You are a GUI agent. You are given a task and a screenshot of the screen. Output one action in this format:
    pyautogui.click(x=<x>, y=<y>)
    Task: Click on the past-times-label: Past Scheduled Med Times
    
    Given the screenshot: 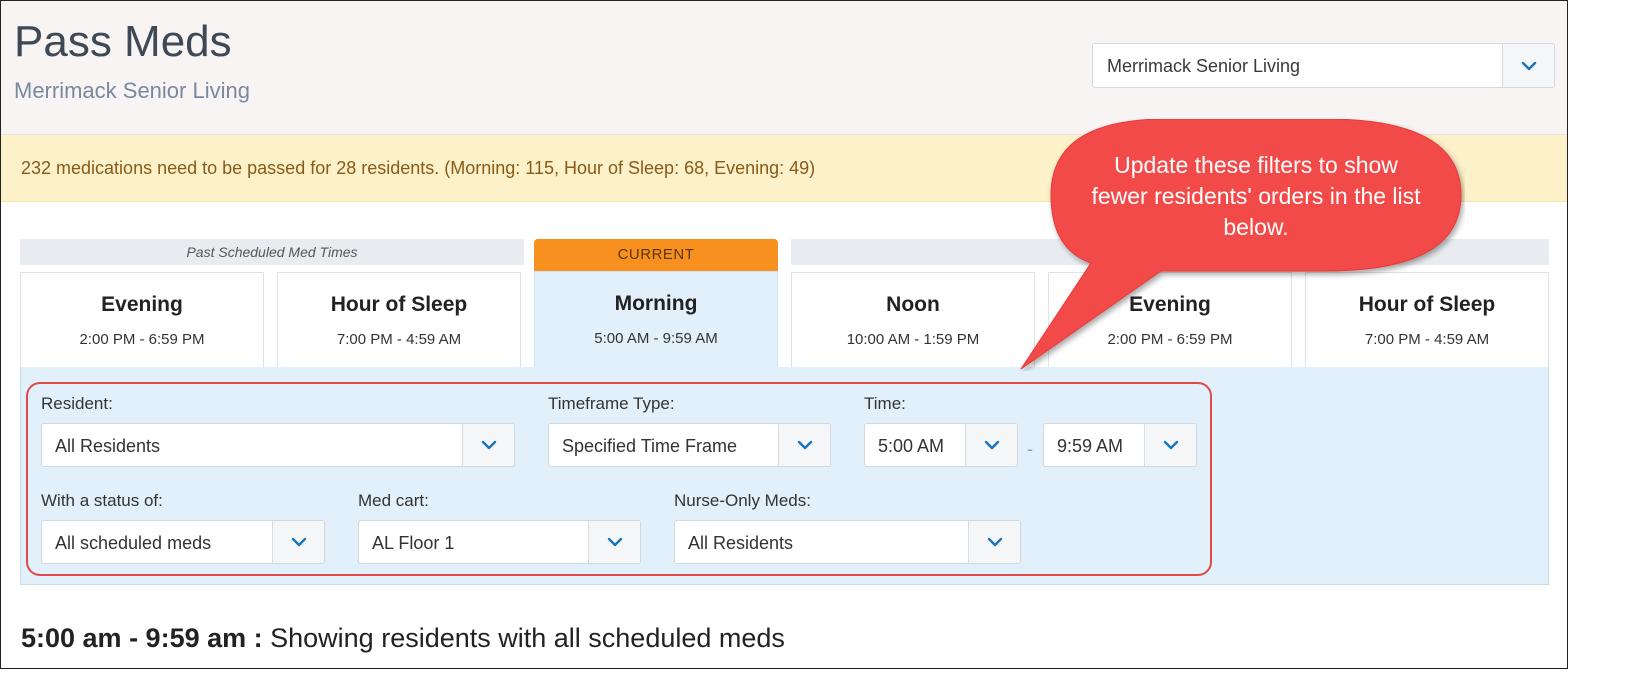 What is the action you would take?
    pyautogui.click(x=272, y=252)
    